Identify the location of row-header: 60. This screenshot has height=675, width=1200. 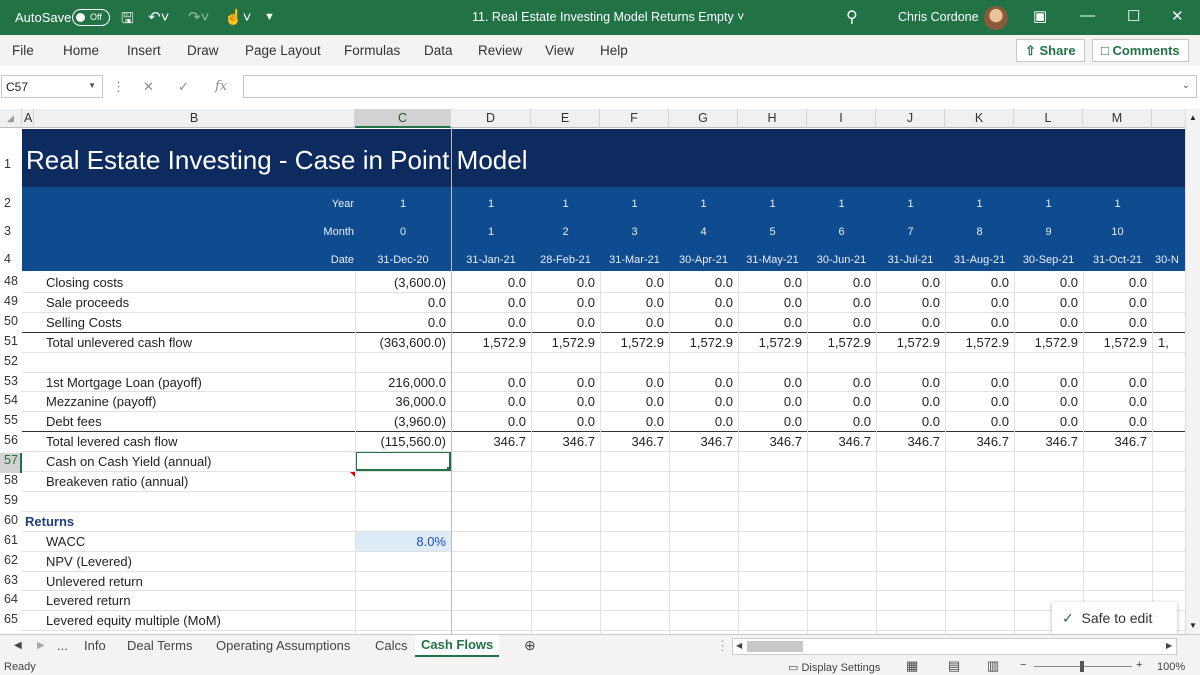
(11, 523).